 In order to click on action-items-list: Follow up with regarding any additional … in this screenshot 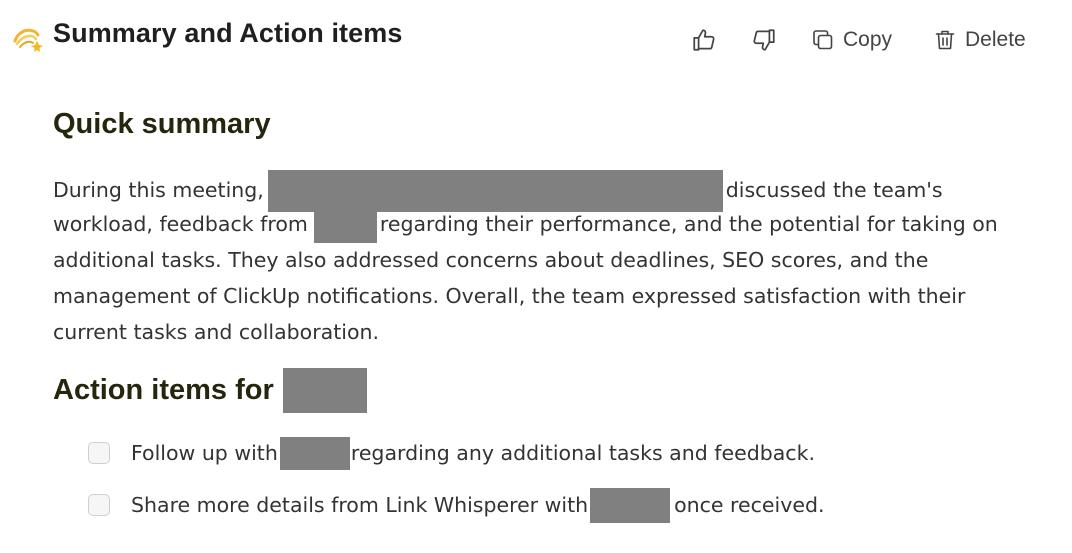, I will do `click(456, 482)`.